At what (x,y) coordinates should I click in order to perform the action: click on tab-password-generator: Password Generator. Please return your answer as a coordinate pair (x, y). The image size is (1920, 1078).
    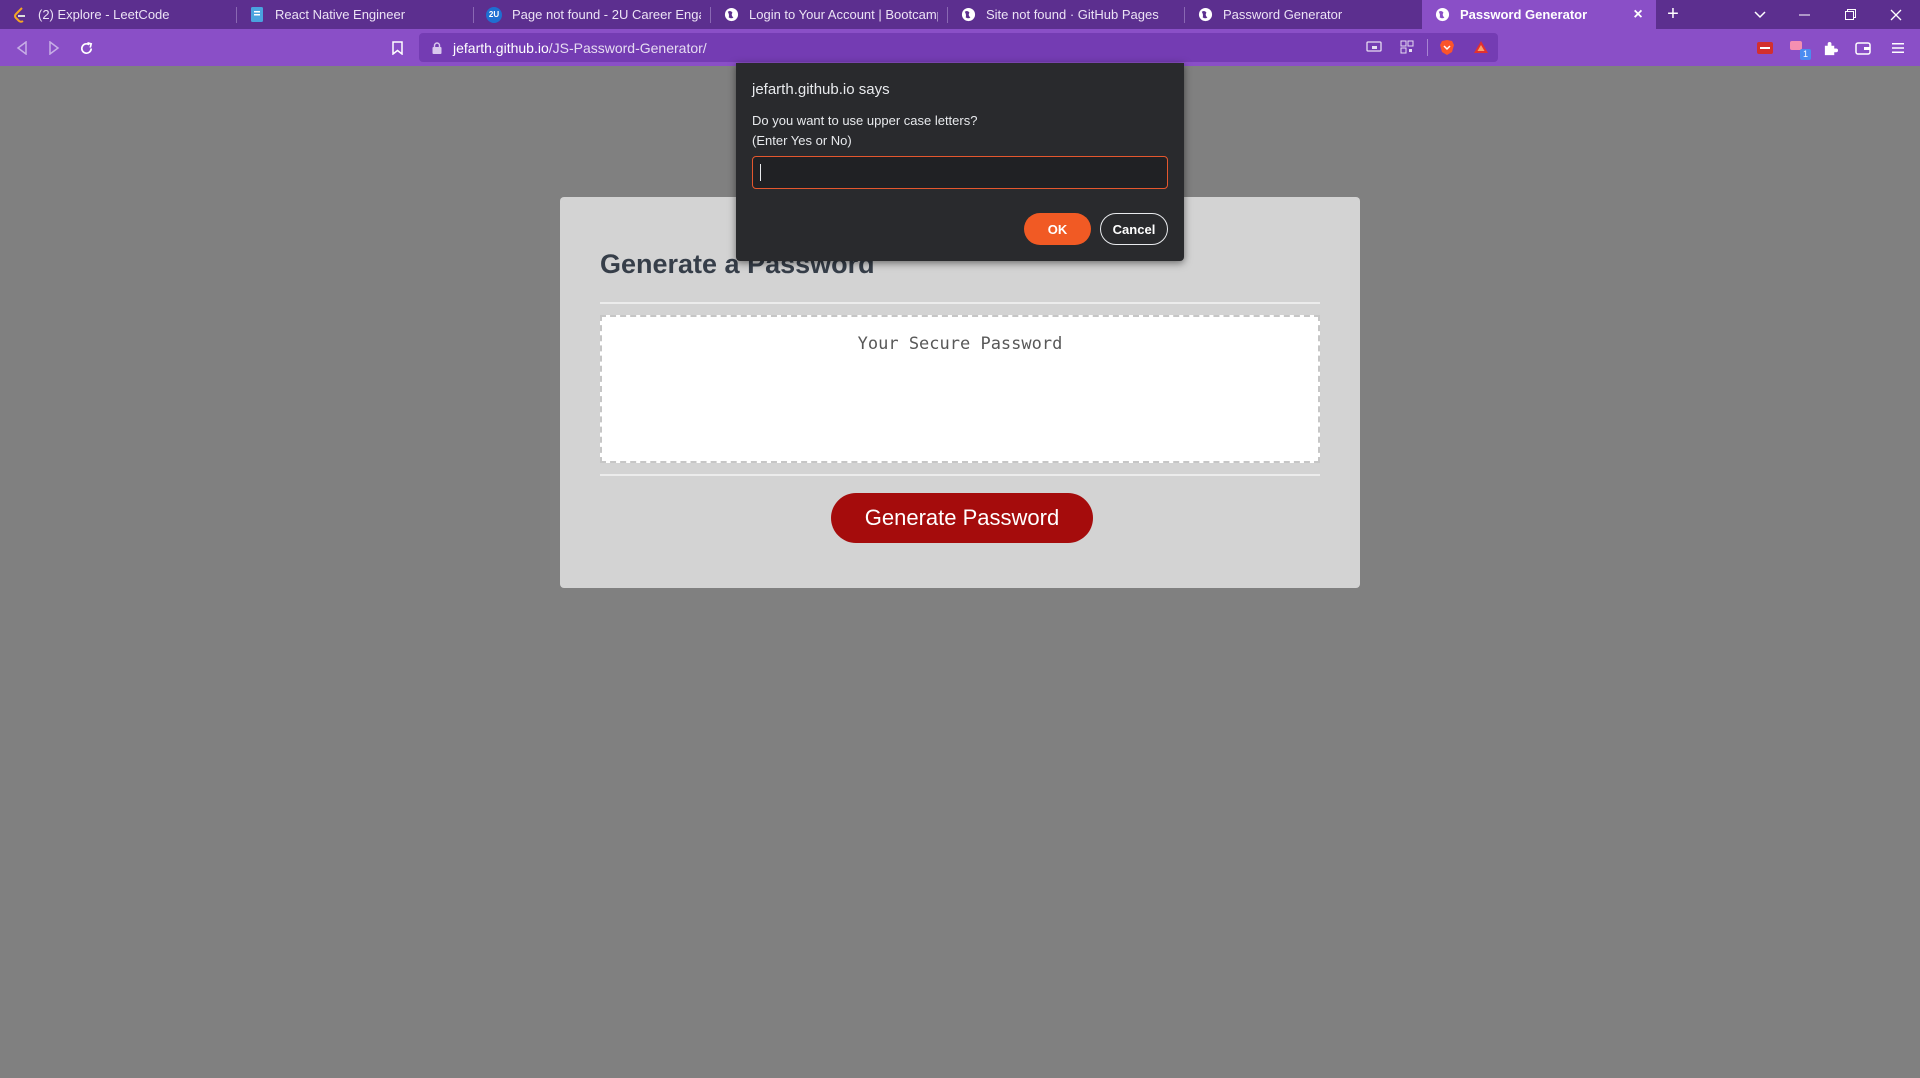
    Looking at the image, I should click on (1303, 14).